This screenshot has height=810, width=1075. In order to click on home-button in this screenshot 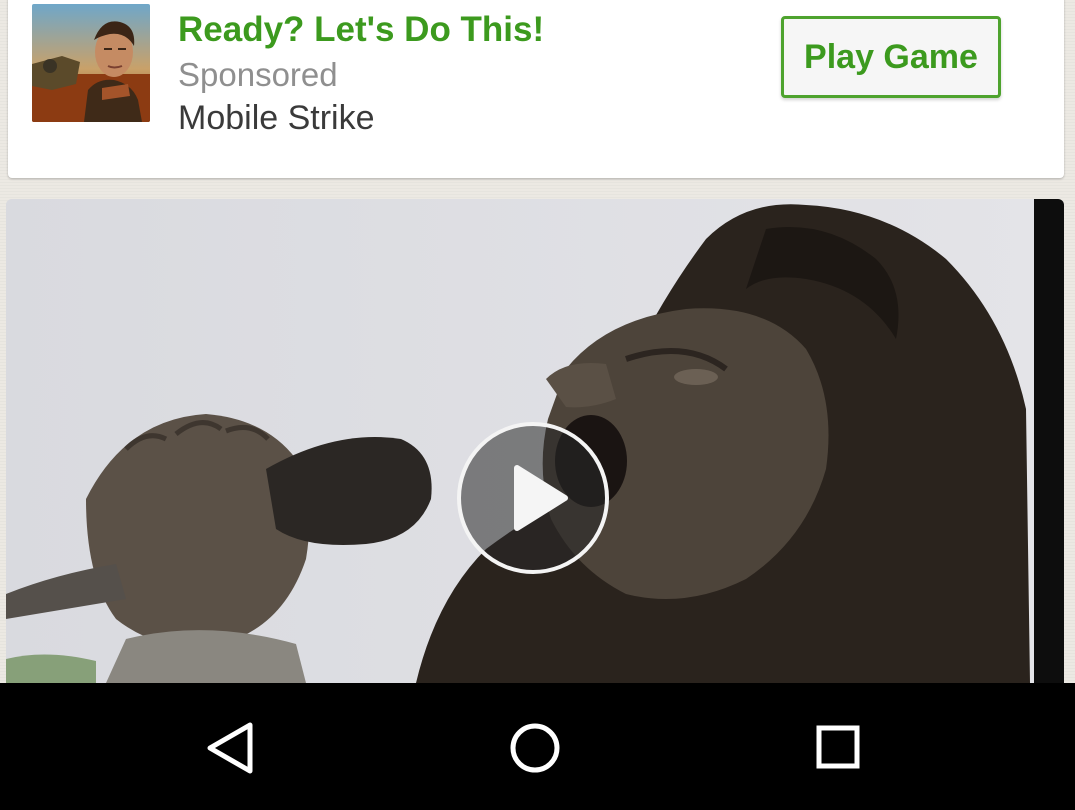, I will do `click(535, 747)`.